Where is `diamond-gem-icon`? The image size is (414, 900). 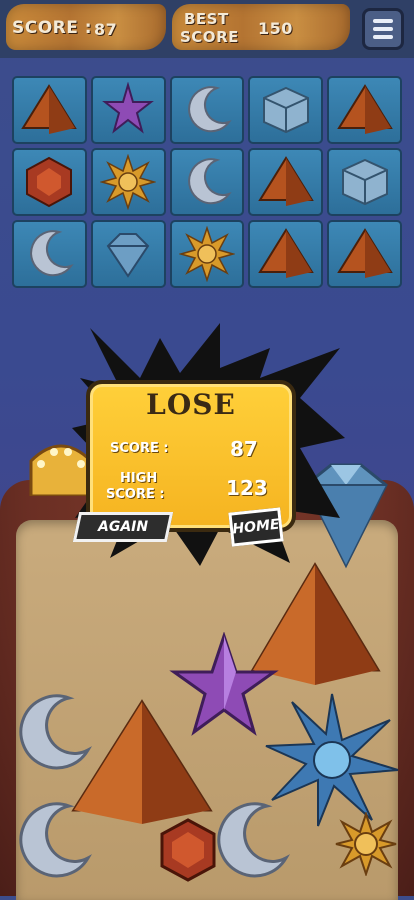 diamond-gem-icon is located at coordinates (128, 255).